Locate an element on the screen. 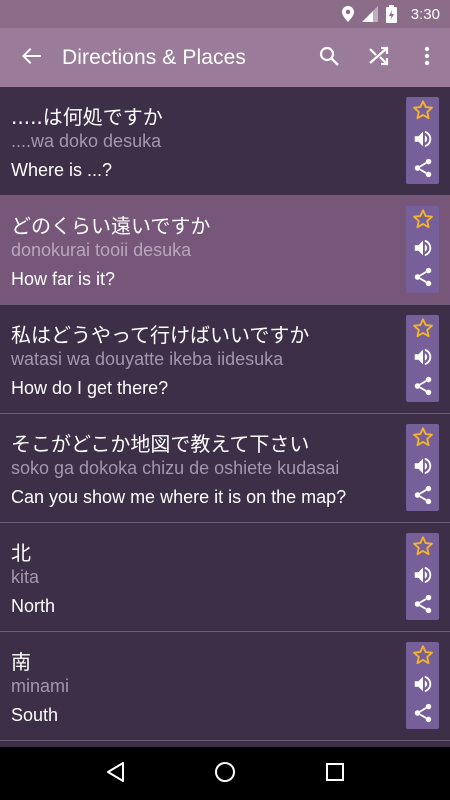 The width and height of the screenshot is (450, 800). nav-recents-icon is located at coordinates (335, 773).